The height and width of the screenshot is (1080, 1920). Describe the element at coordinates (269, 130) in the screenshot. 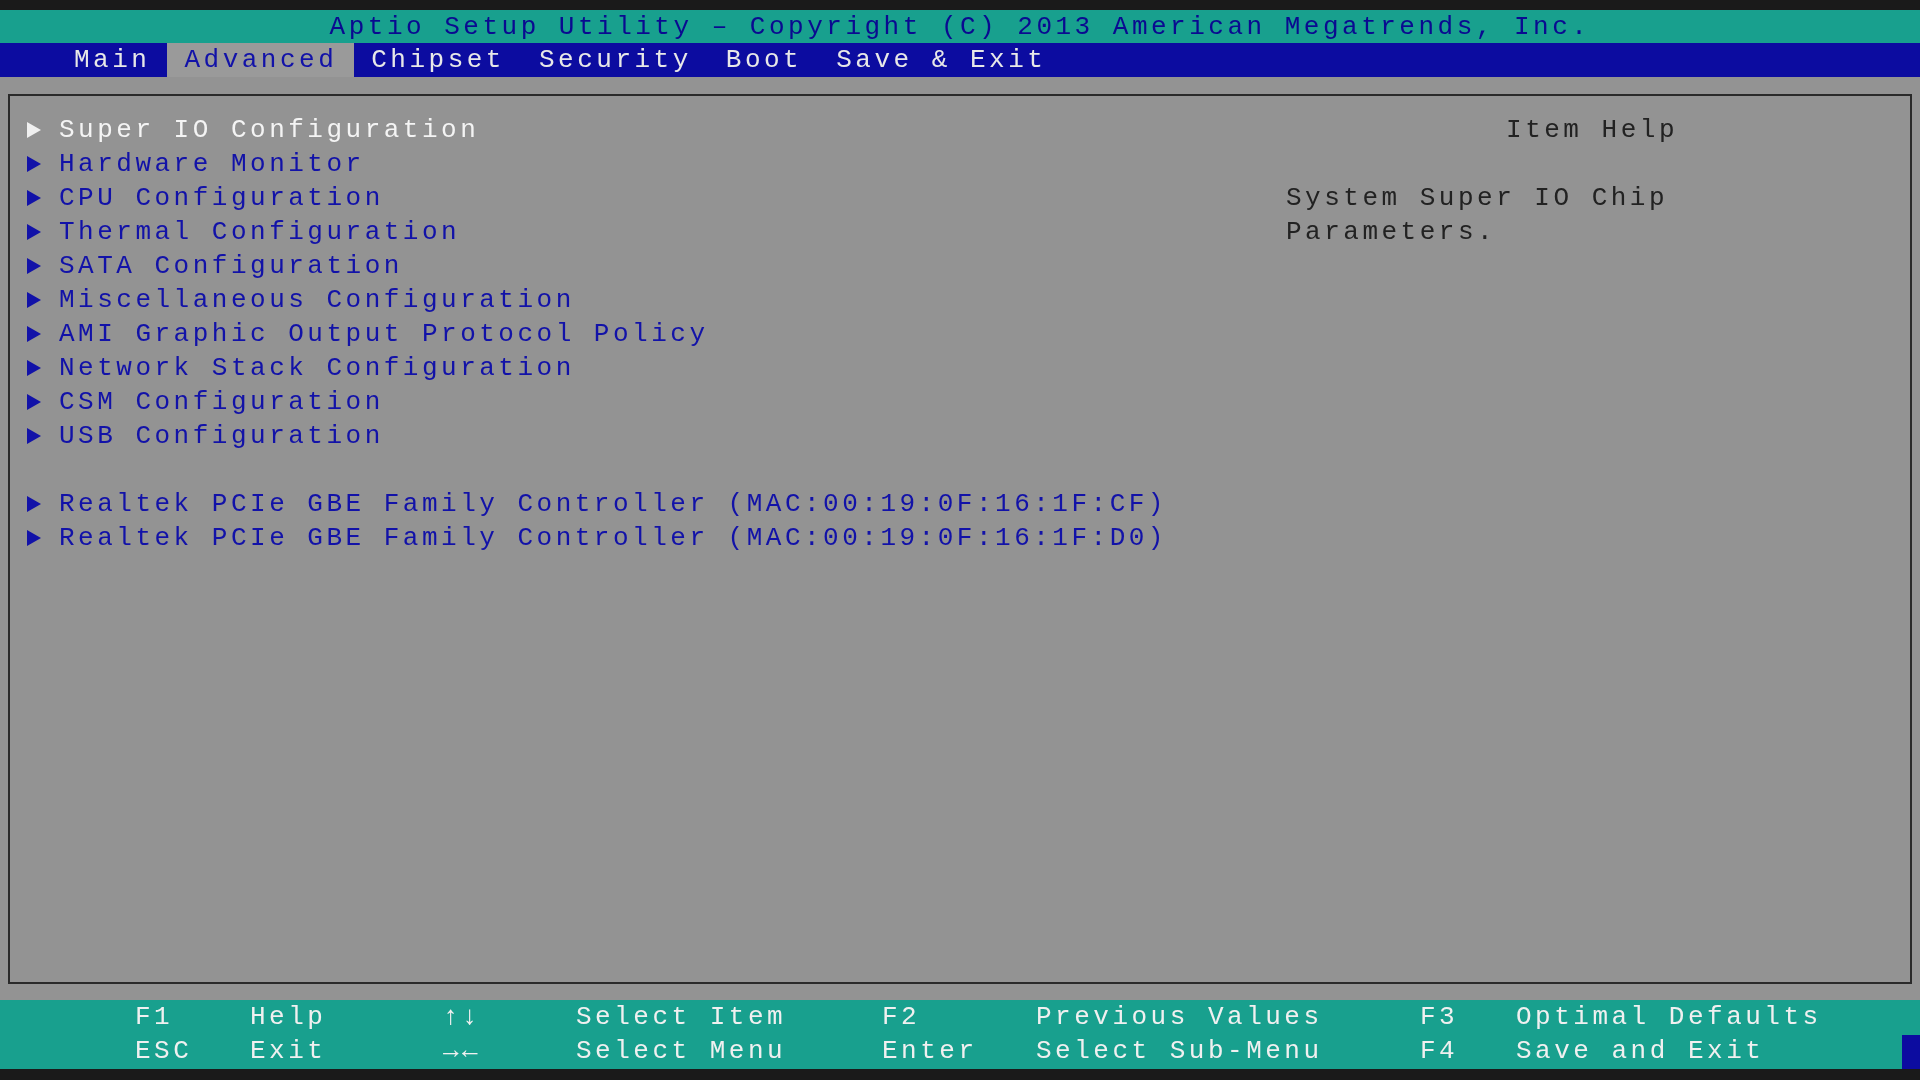

I see `menu-item: Super IO Configuration` at that location.